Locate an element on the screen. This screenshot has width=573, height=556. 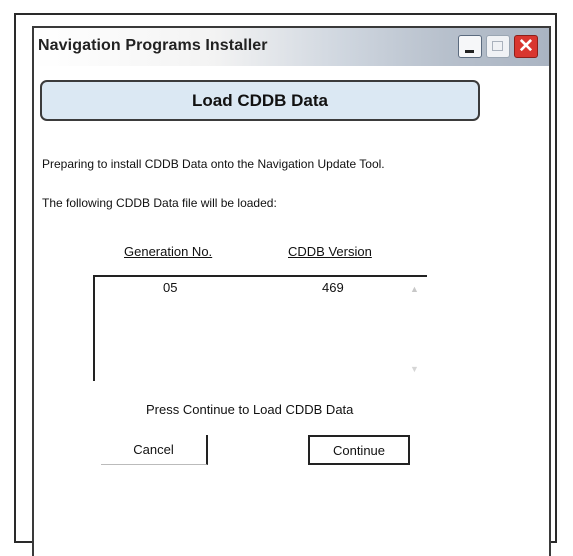
close-button: ✕ is located at coordinates (526, 46).